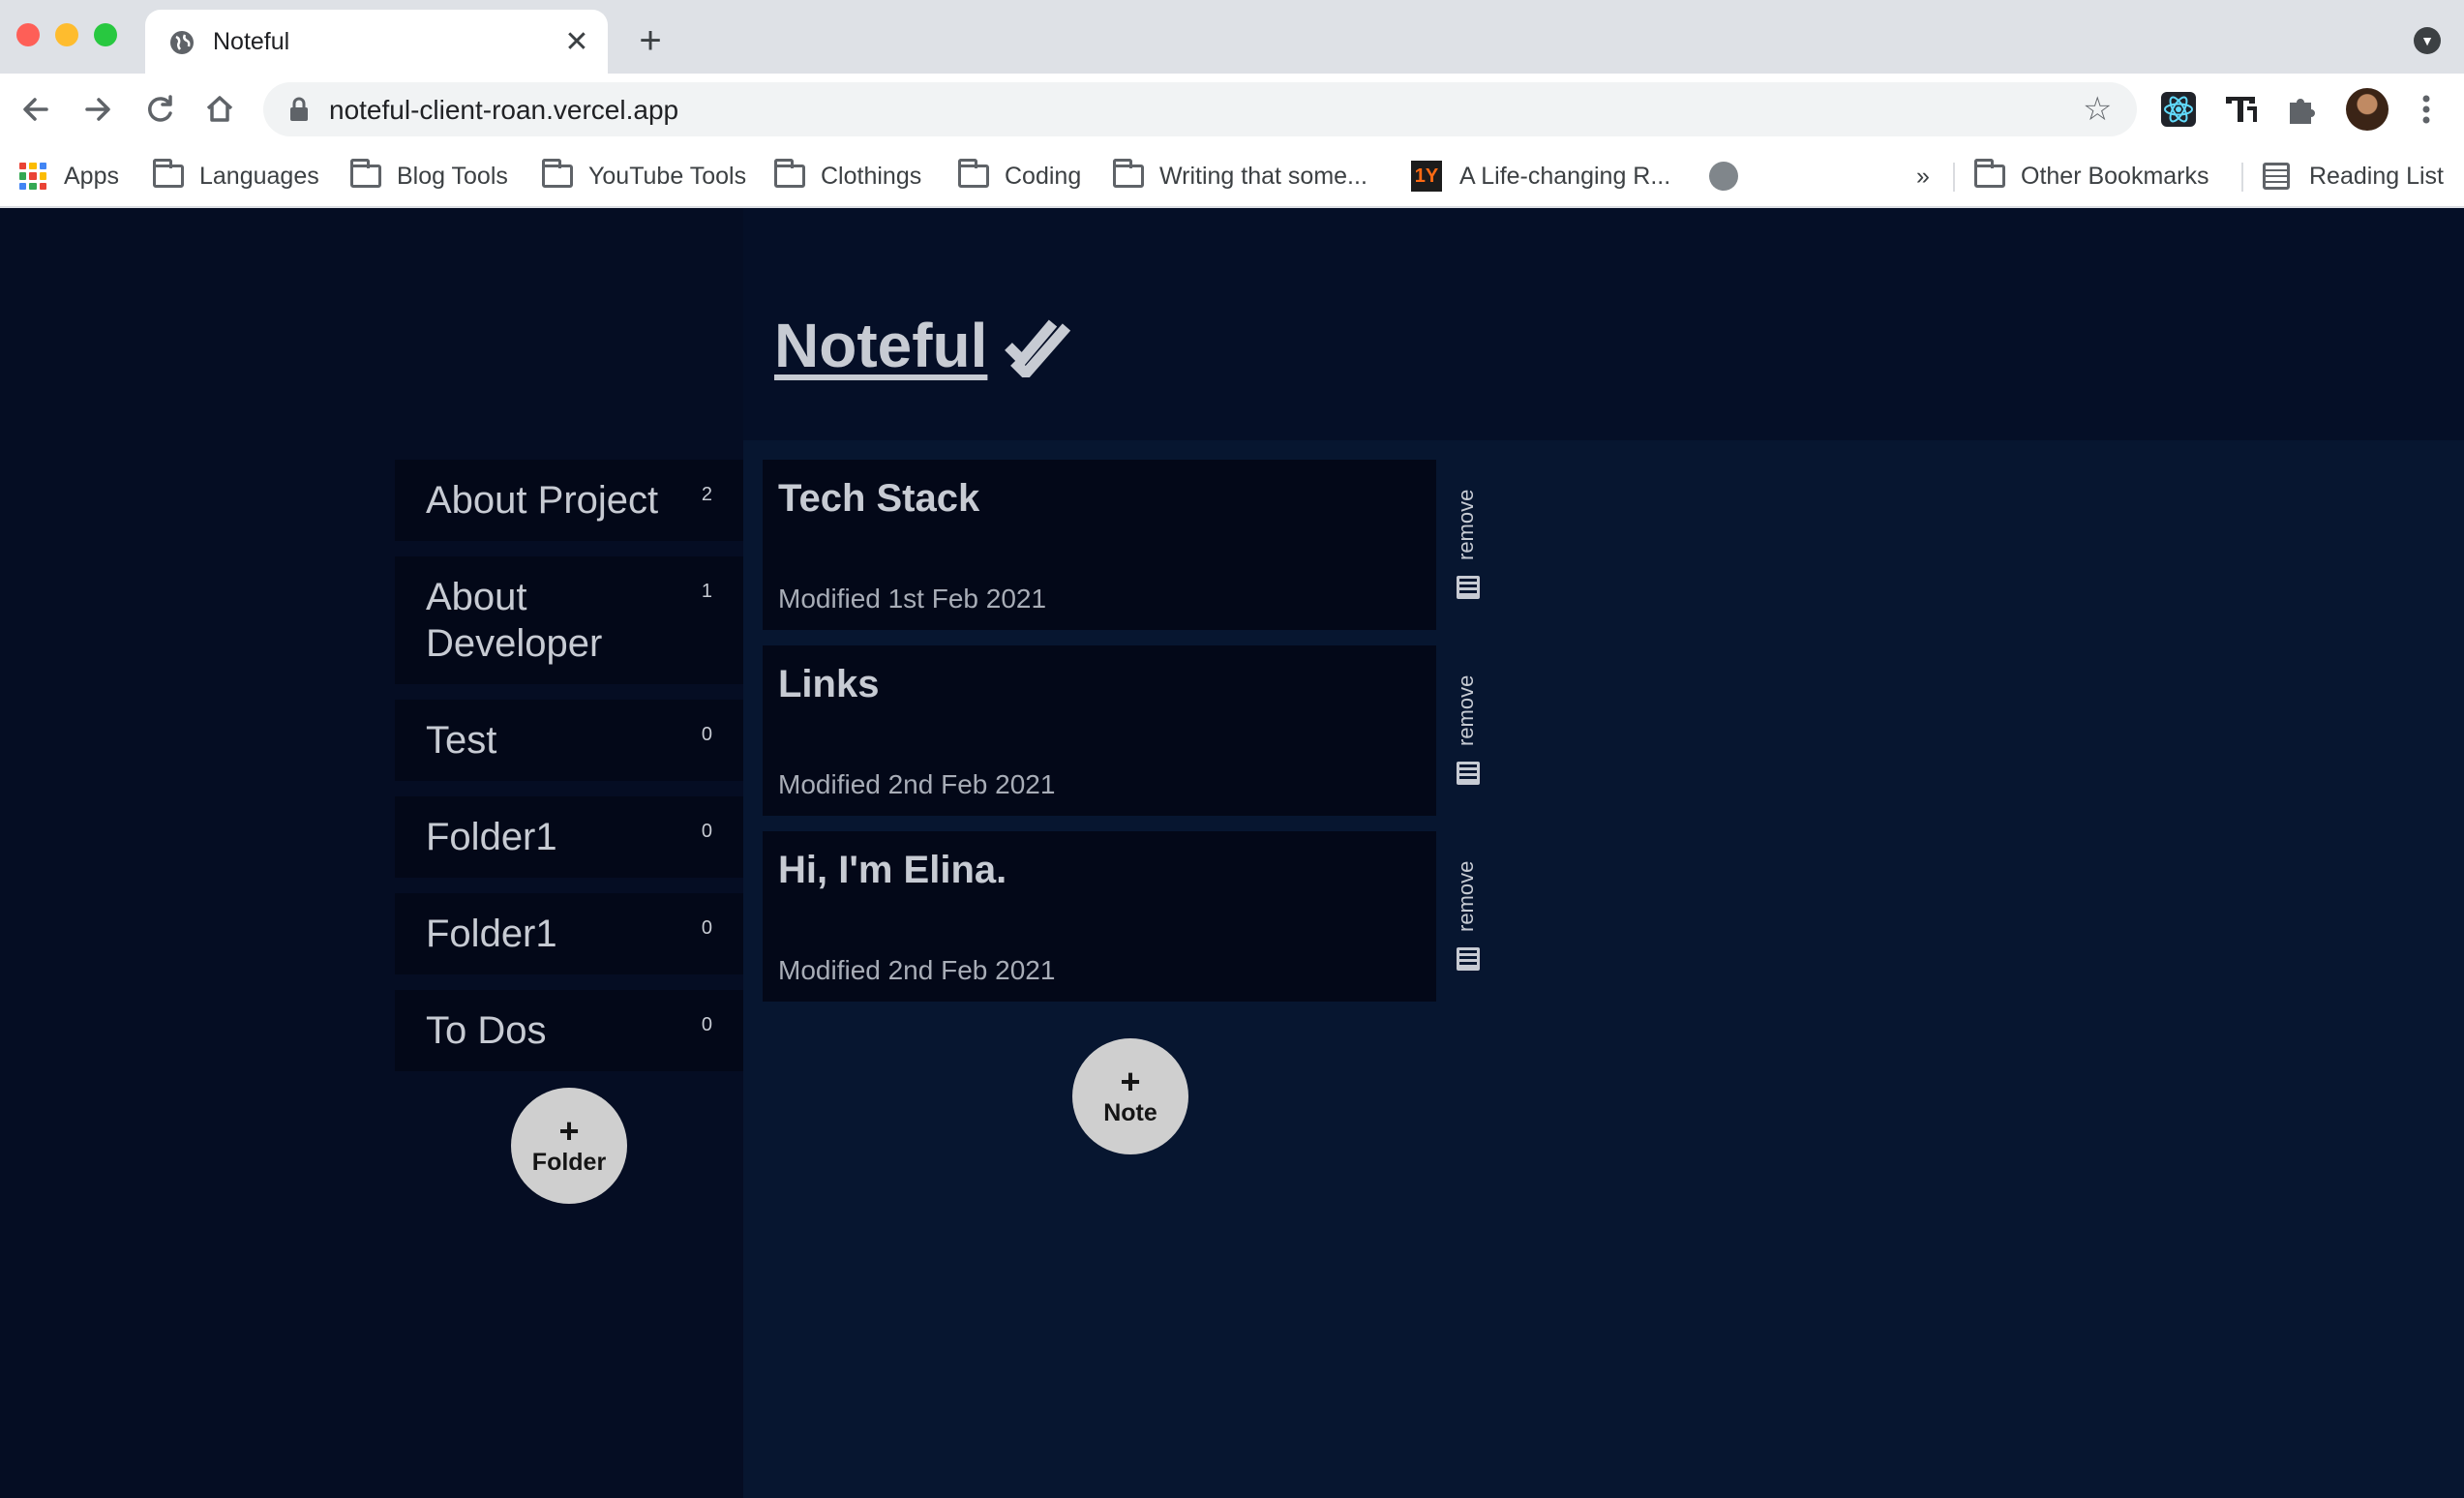  Describe the element at coordinates (2115, 176) in the screenshot. I see `bookmark-label: Other Bookmarks` at that location.